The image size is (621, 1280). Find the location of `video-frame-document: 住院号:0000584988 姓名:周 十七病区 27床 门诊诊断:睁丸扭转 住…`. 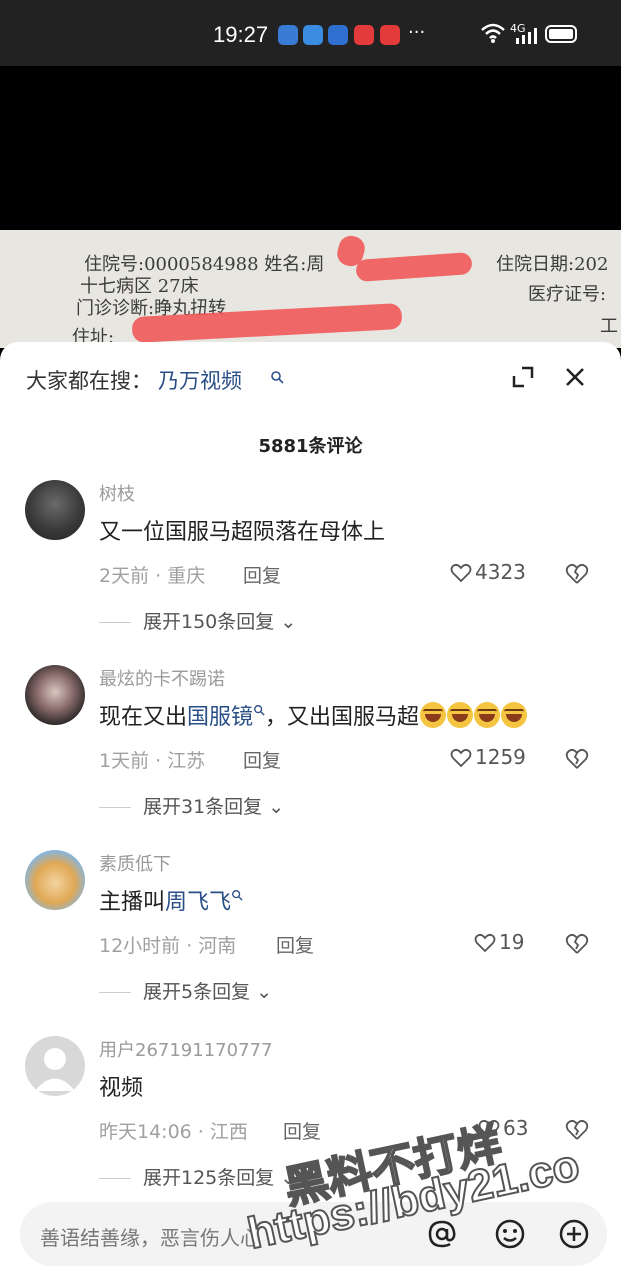

video-frame-document: 住院号:0000584988 姓名:周 十七病区 27床 门诊诊断:睁丸扭转 住… is located at coordinates (310, 289).